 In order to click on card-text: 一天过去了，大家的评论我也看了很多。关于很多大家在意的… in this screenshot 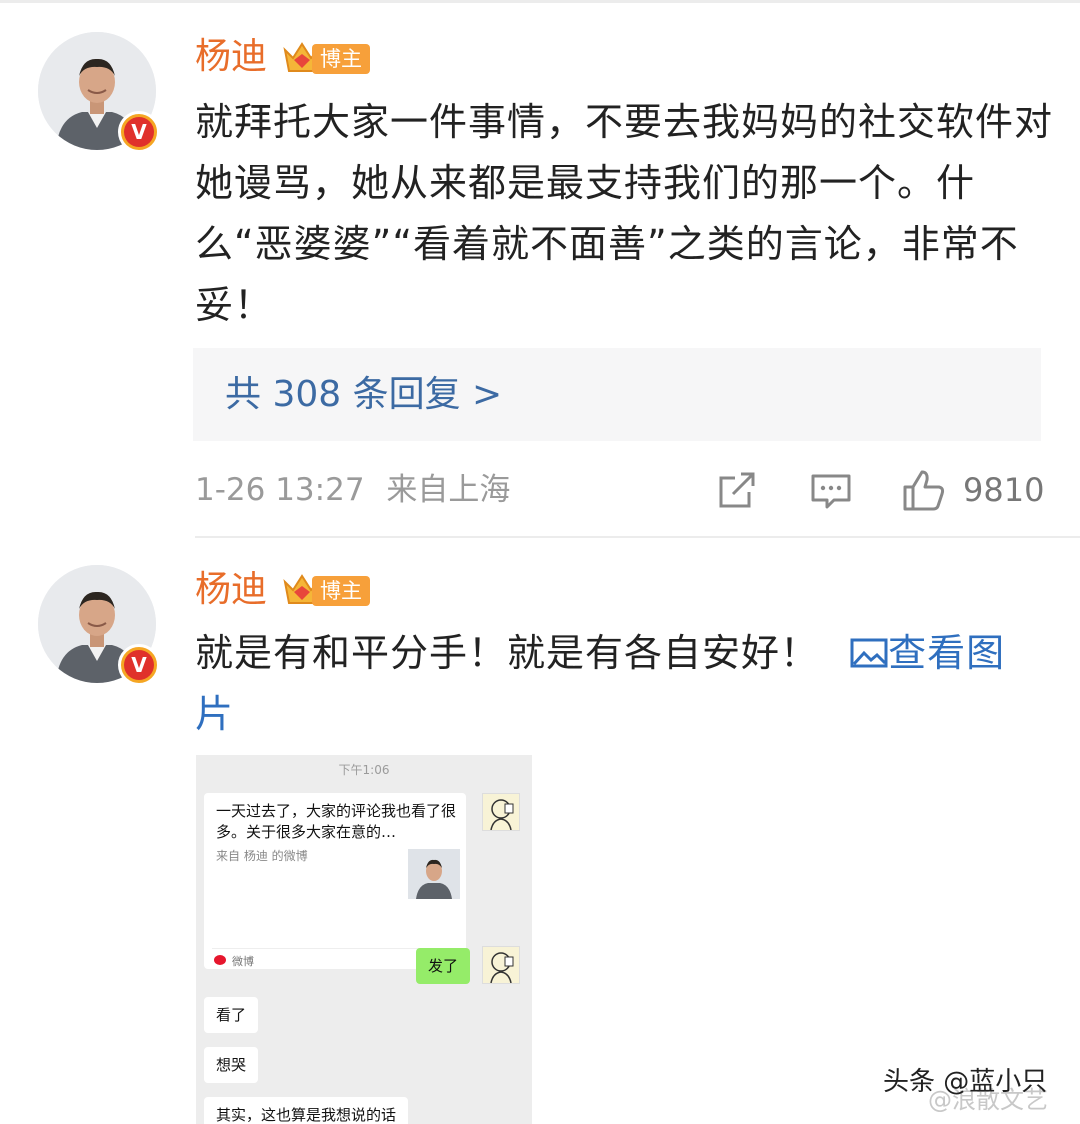, I will do `click(336, 821)`.